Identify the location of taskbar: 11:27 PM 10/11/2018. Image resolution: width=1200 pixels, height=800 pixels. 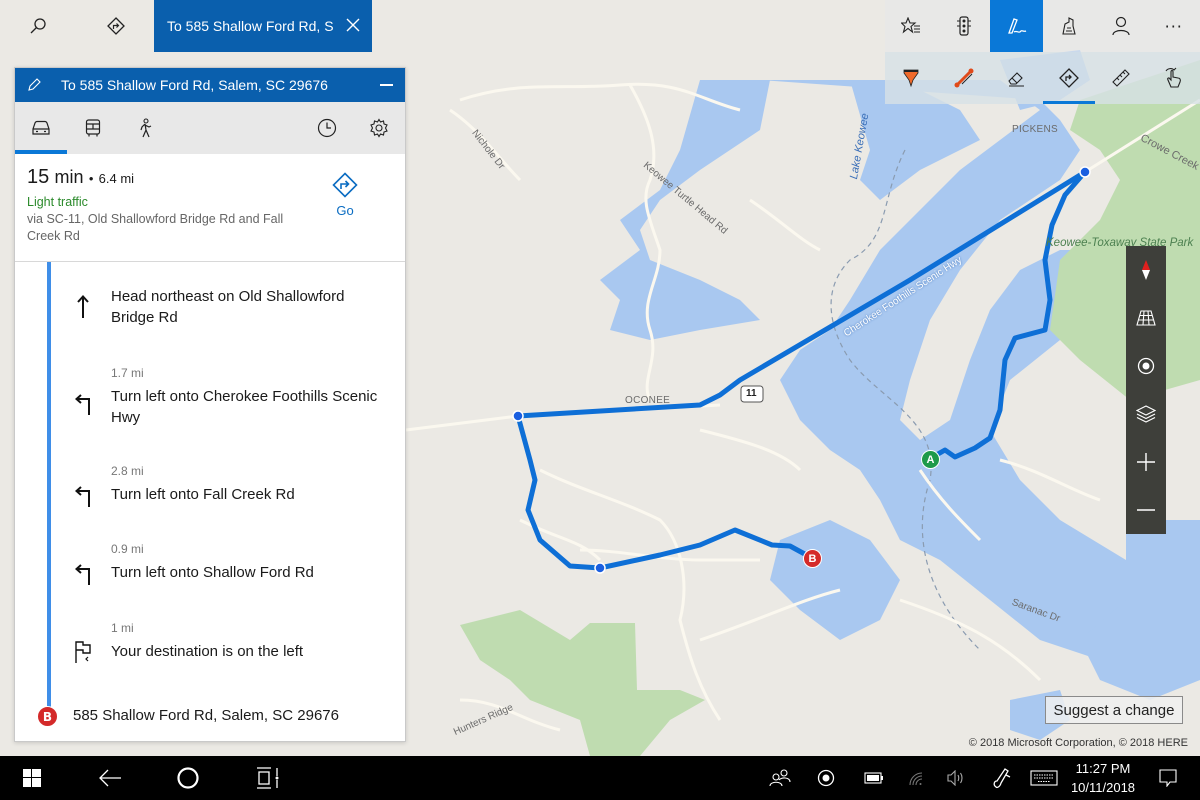
(600, 778).